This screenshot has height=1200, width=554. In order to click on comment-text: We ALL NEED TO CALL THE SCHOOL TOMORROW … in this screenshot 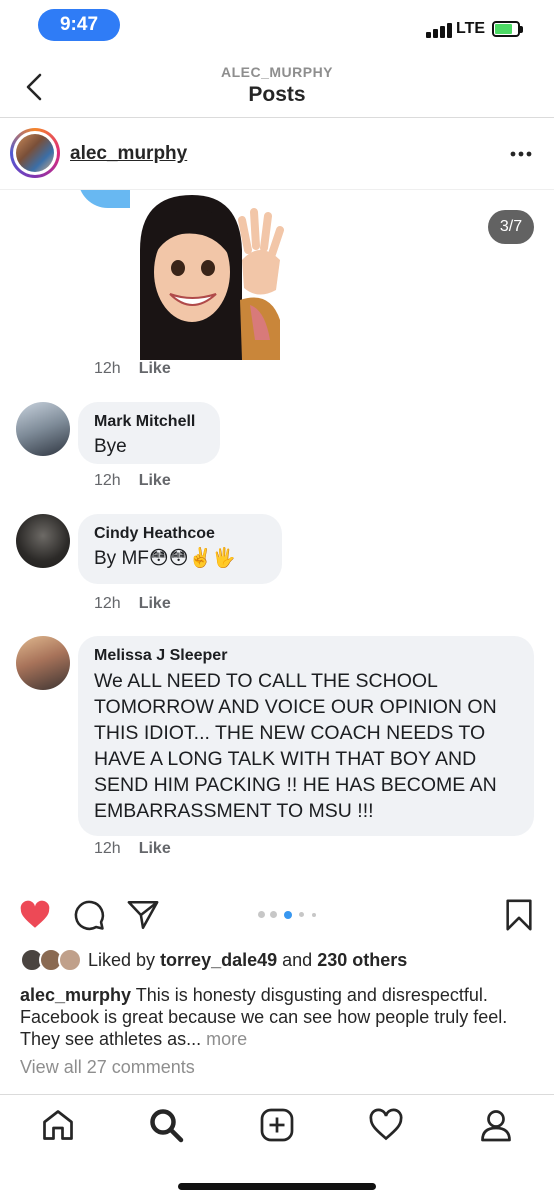, I will do `click(295, 746)`.